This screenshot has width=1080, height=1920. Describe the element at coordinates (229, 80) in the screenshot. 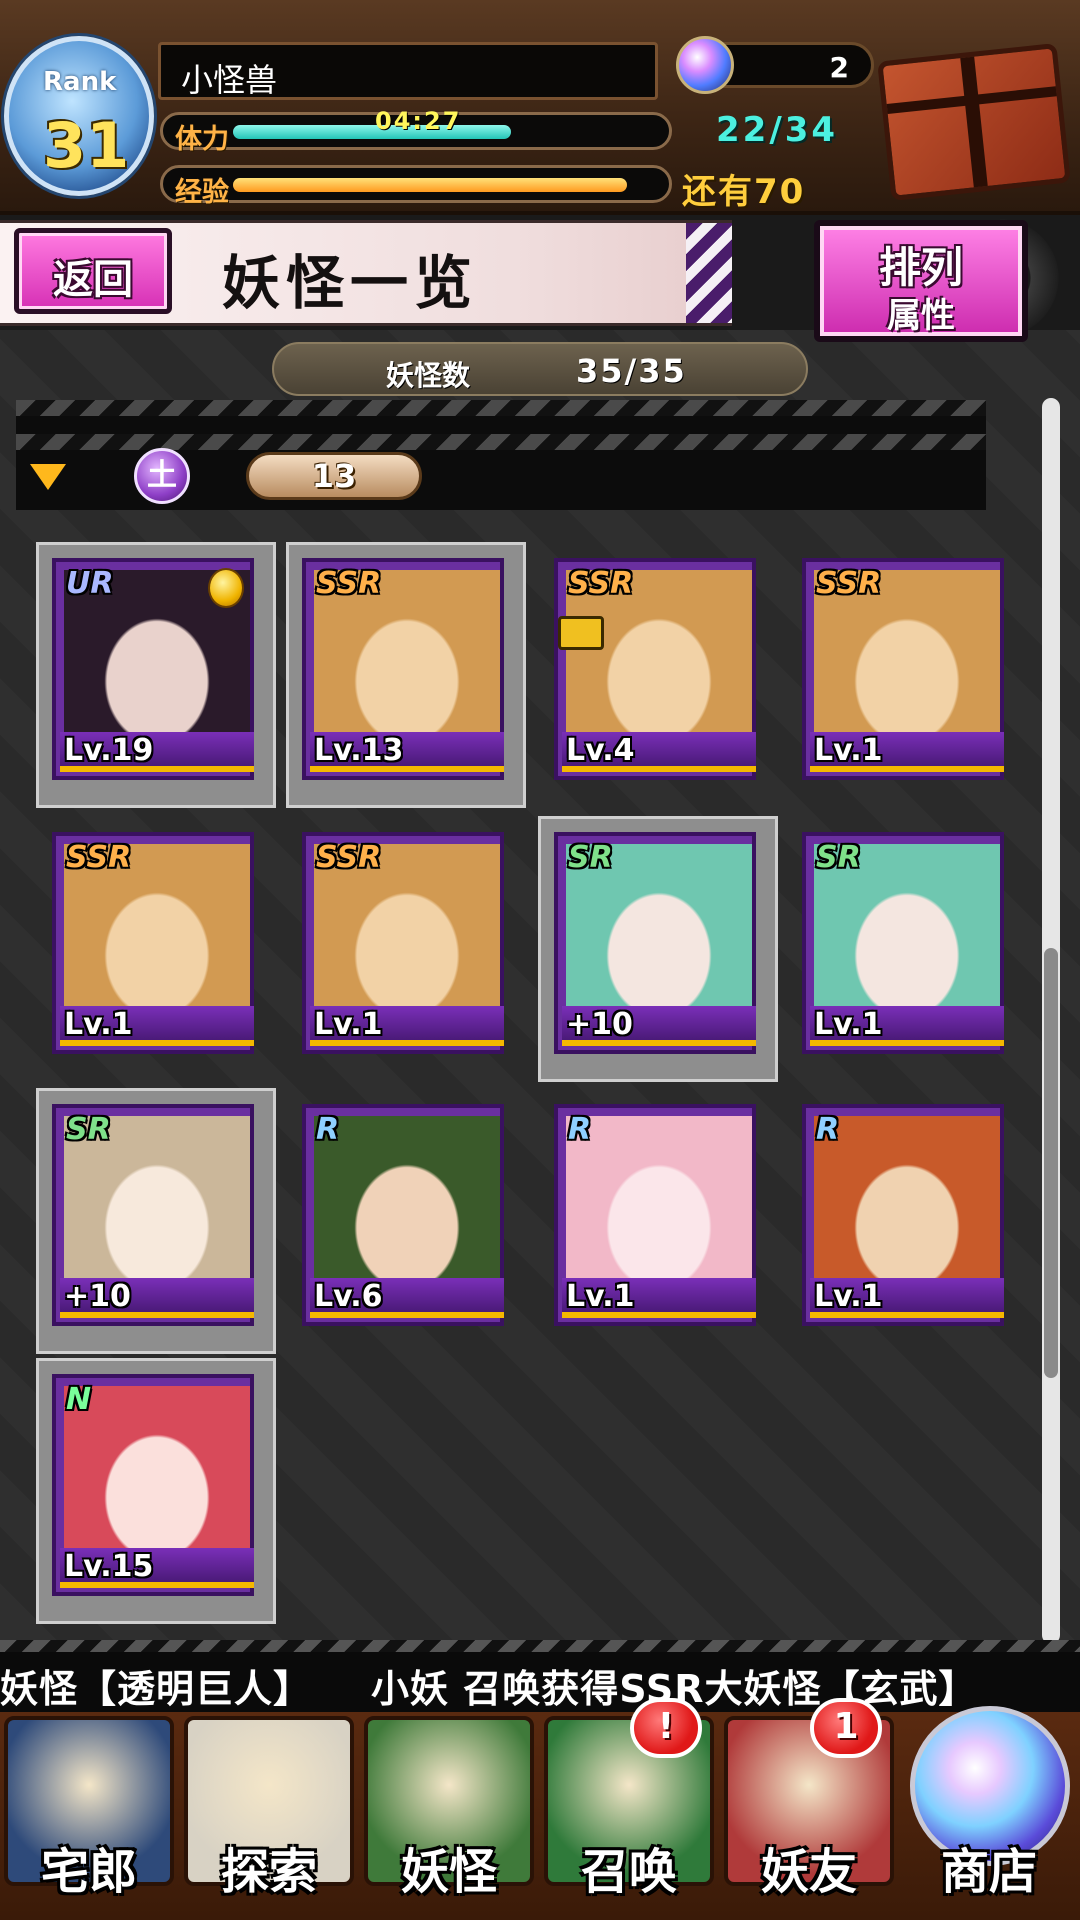

I see `player-name: 小怪兽` at that location.